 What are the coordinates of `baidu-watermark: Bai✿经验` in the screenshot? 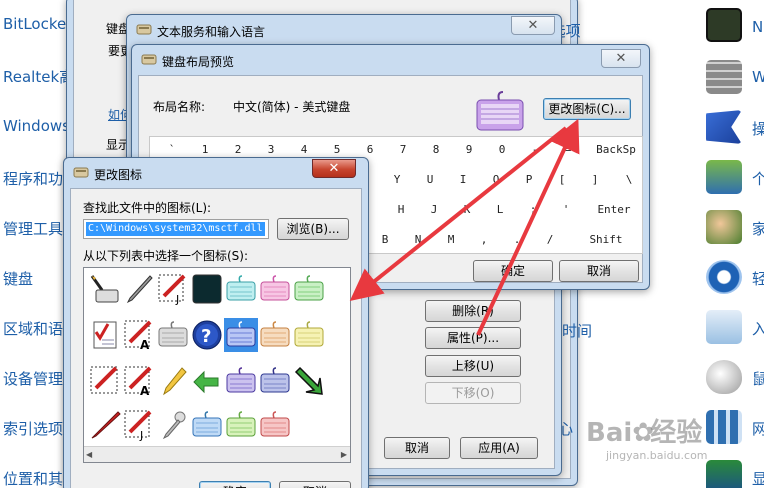 It's located at (644, 430).